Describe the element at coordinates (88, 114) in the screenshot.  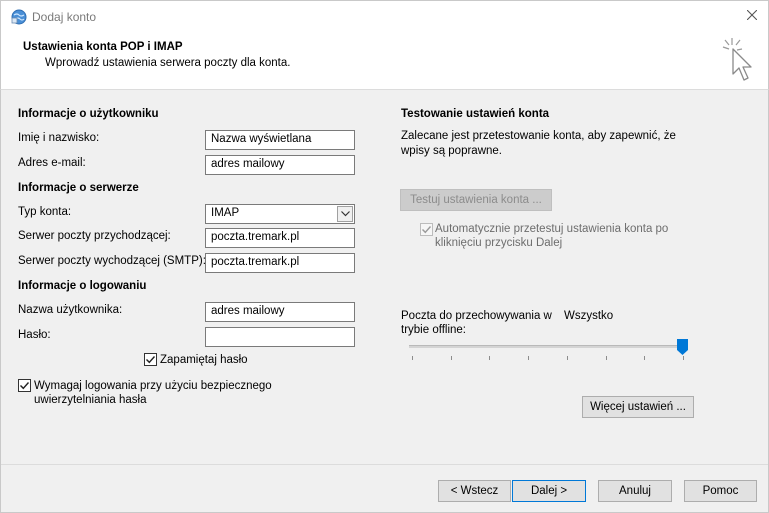
I see `user-info-heading: Informacje o użytkowniku` at that location.